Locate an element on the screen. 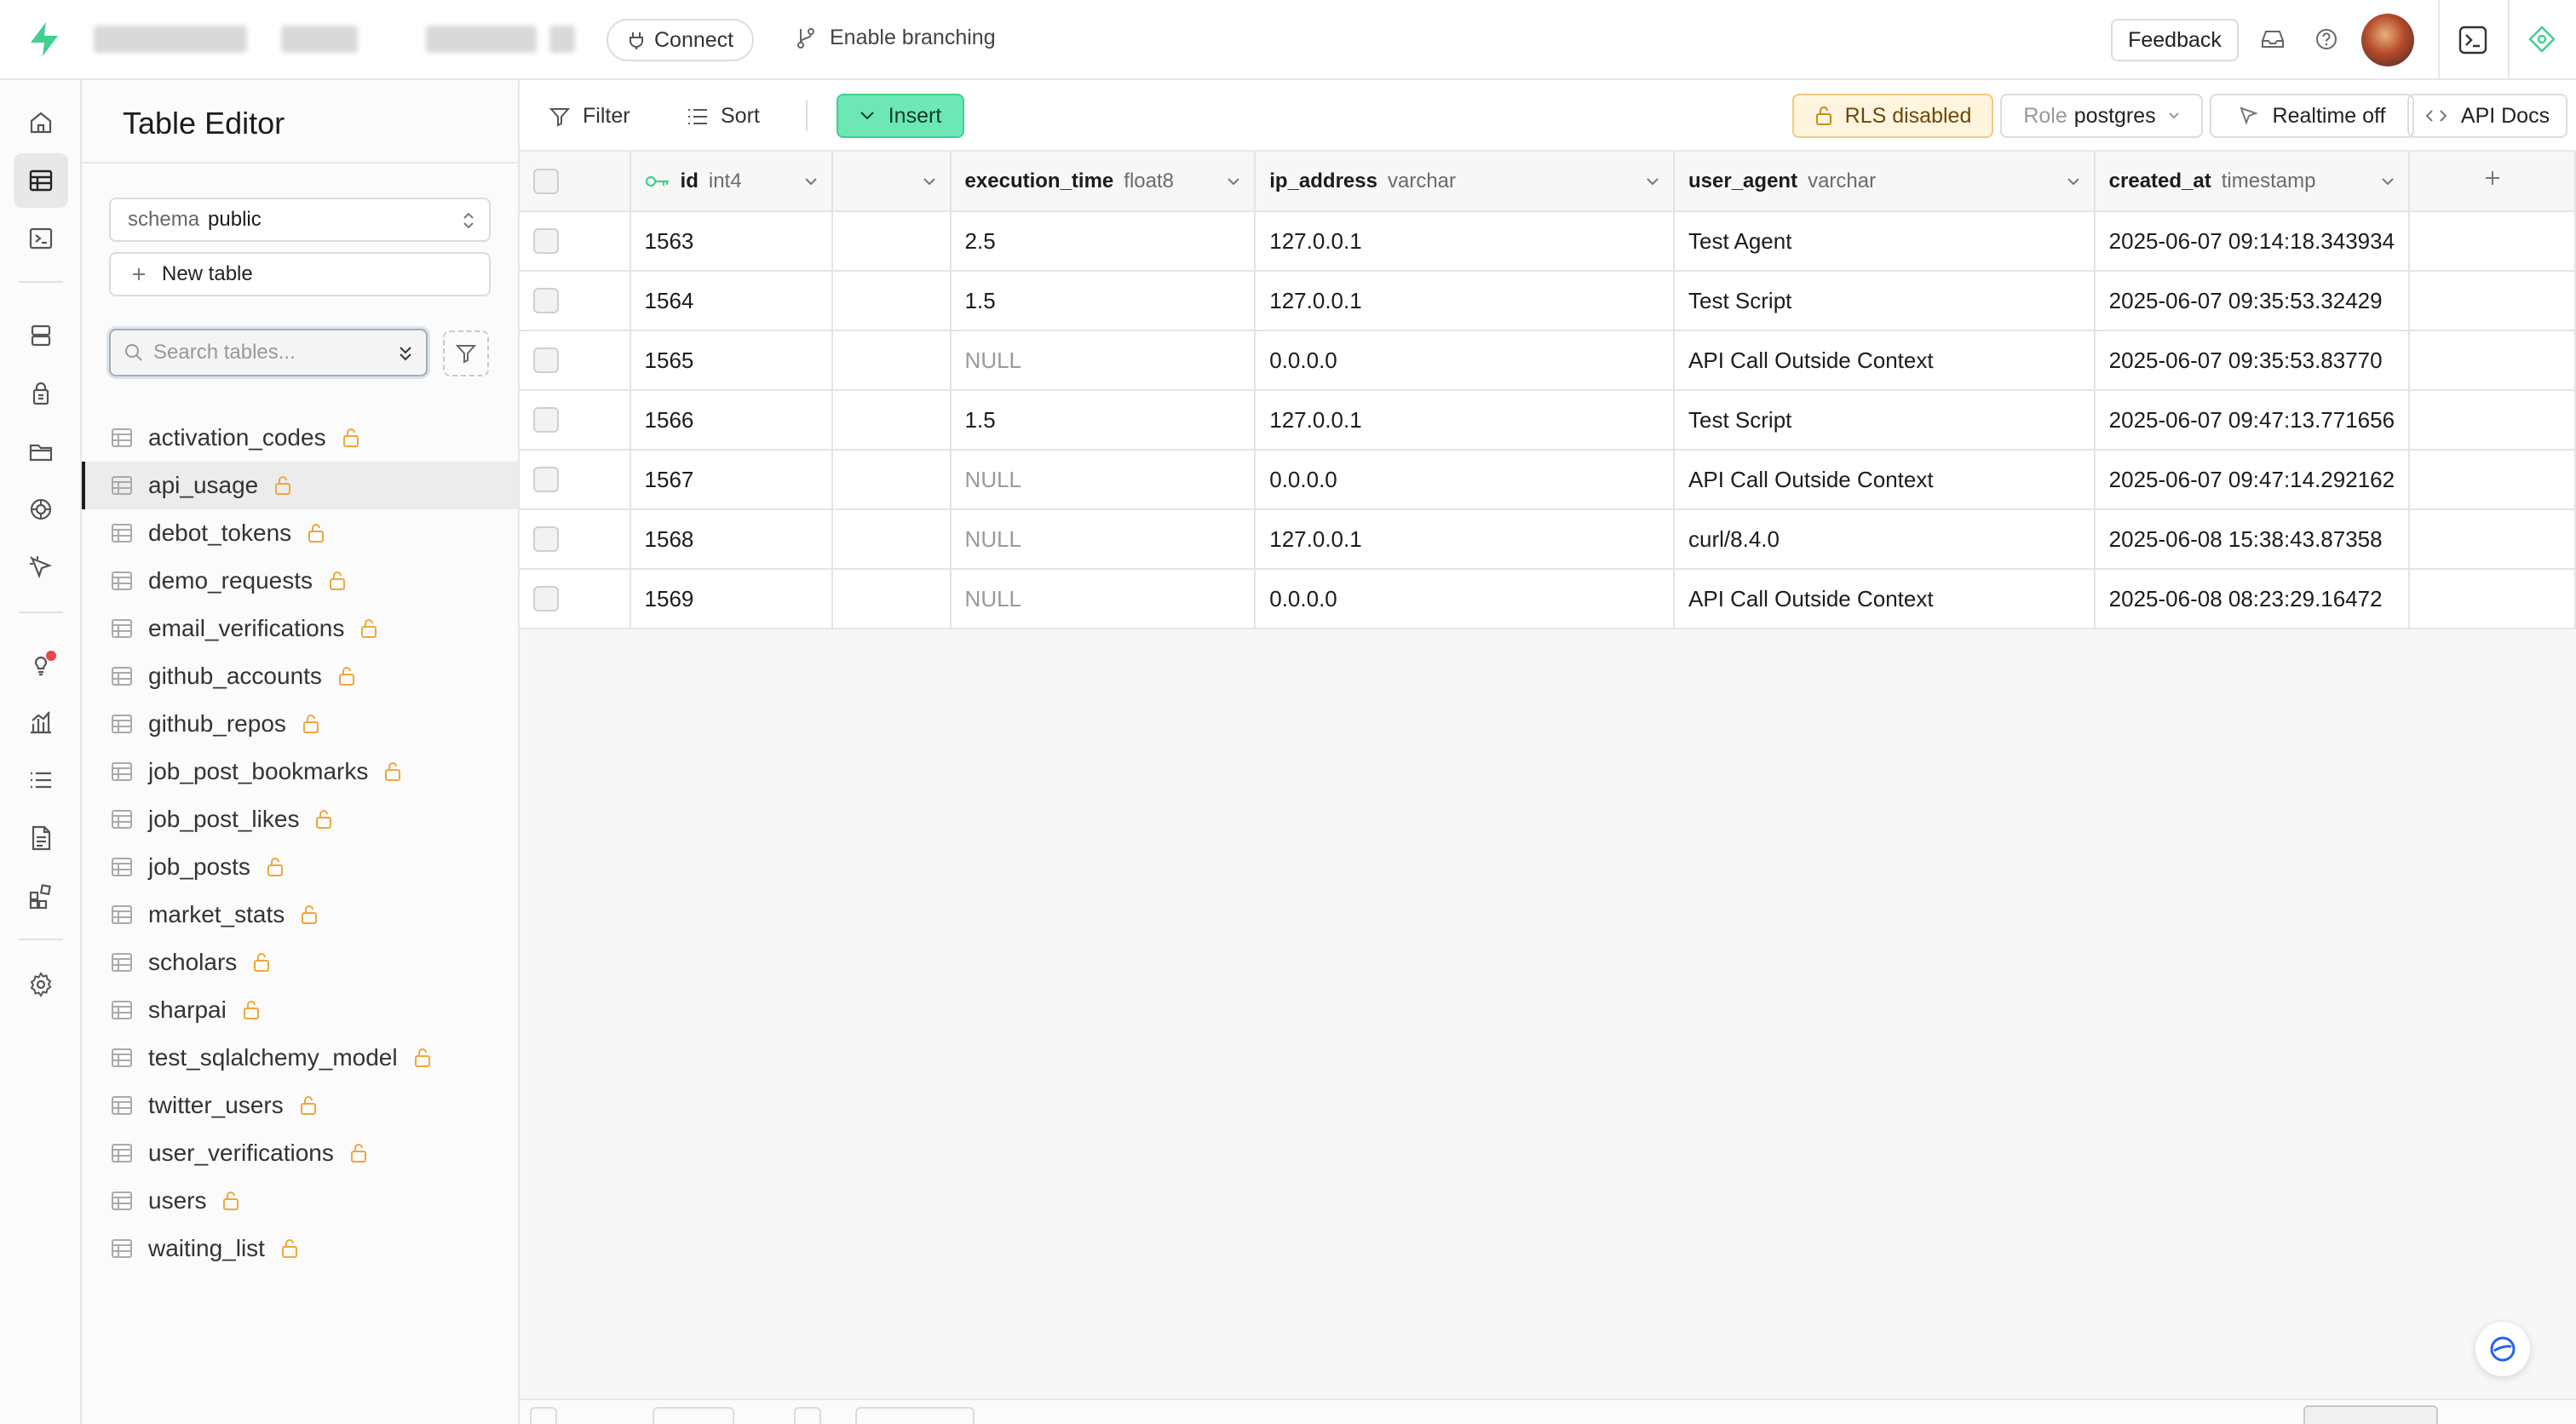 The width and height of the screenshot is (2576, 1424). role-selector: Role postgres is located at coordinates (2102, 116).